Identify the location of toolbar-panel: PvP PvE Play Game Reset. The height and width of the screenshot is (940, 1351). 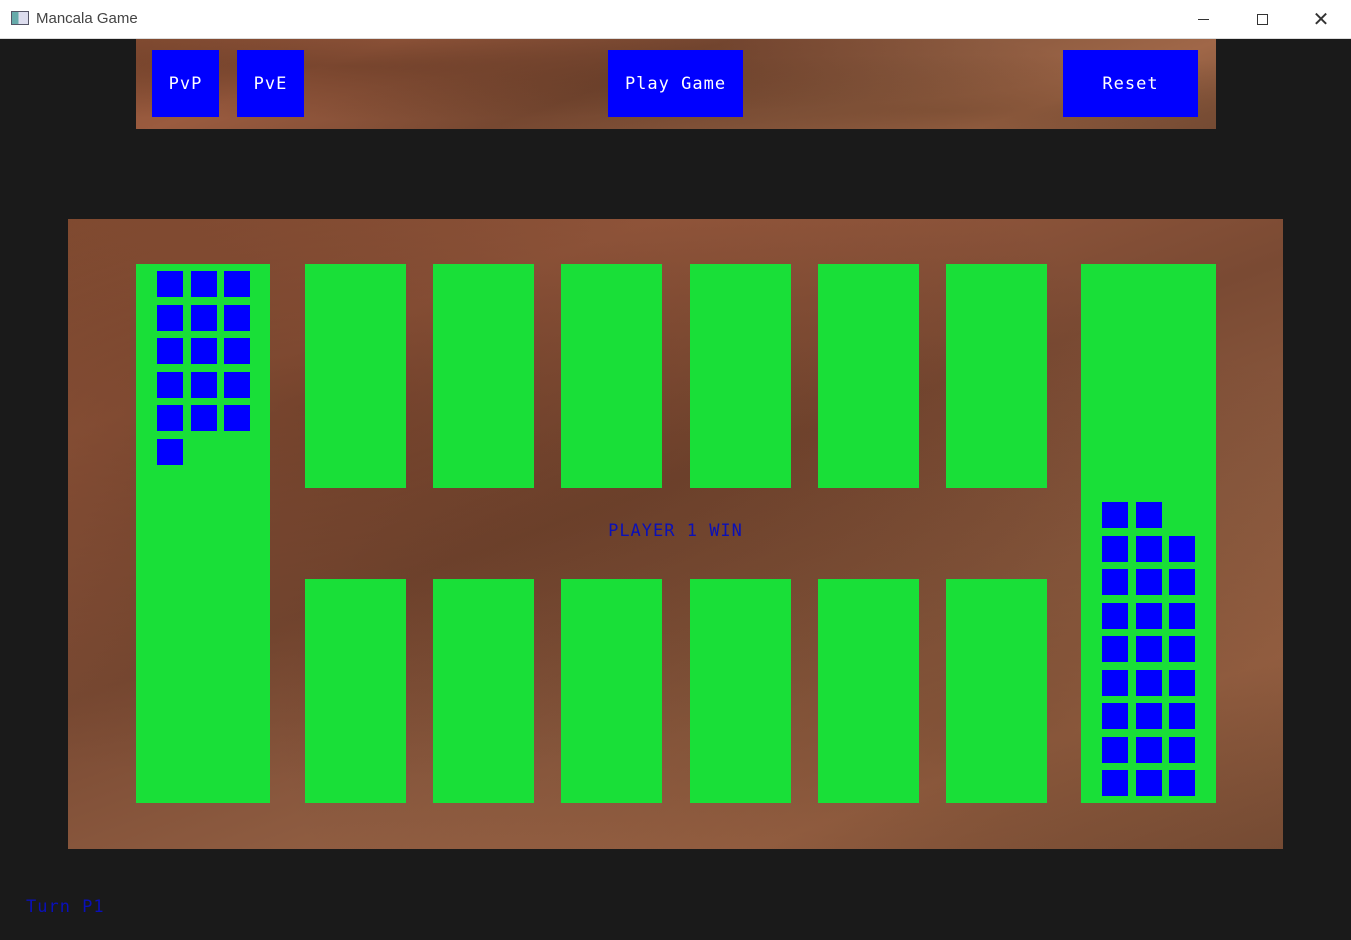
(676, 84).